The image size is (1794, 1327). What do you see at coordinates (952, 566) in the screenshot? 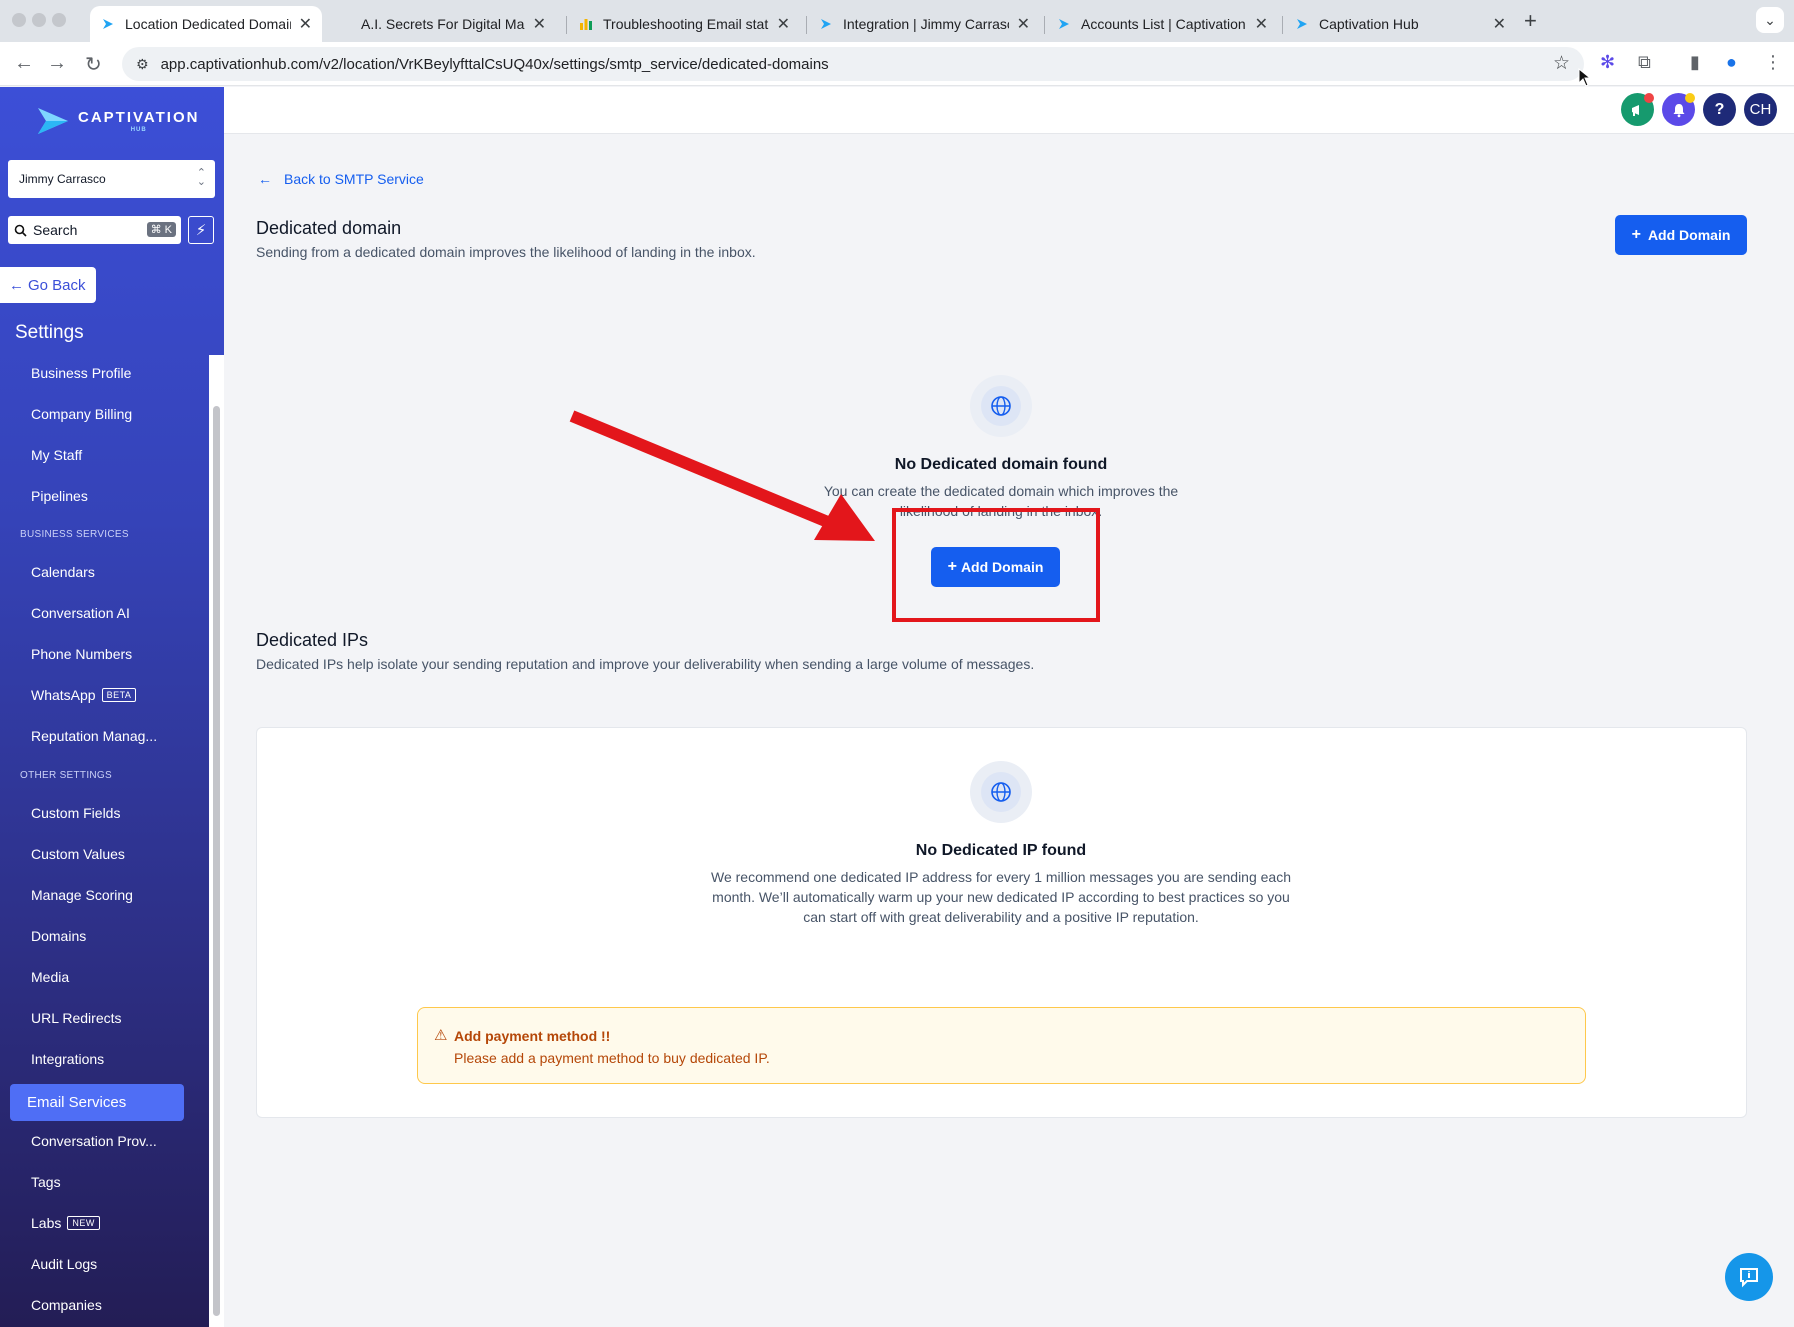
I see `plus-icon: +` at bounding box center [952, 566].